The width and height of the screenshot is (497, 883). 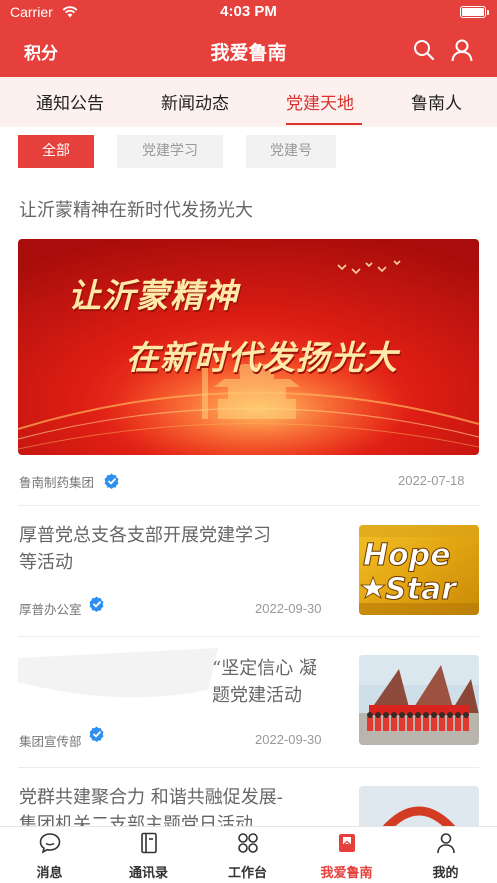 I want to click on torn-paper-overlay, so click(x=118, y=673).